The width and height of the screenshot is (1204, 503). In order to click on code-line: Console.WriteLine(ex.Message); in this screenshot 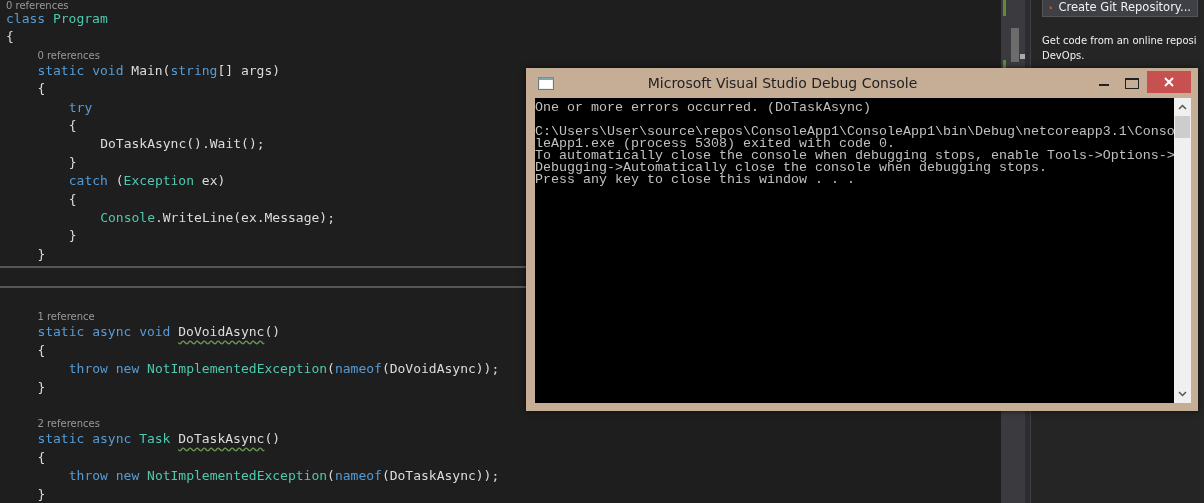, I will do `click(217, 217)`.